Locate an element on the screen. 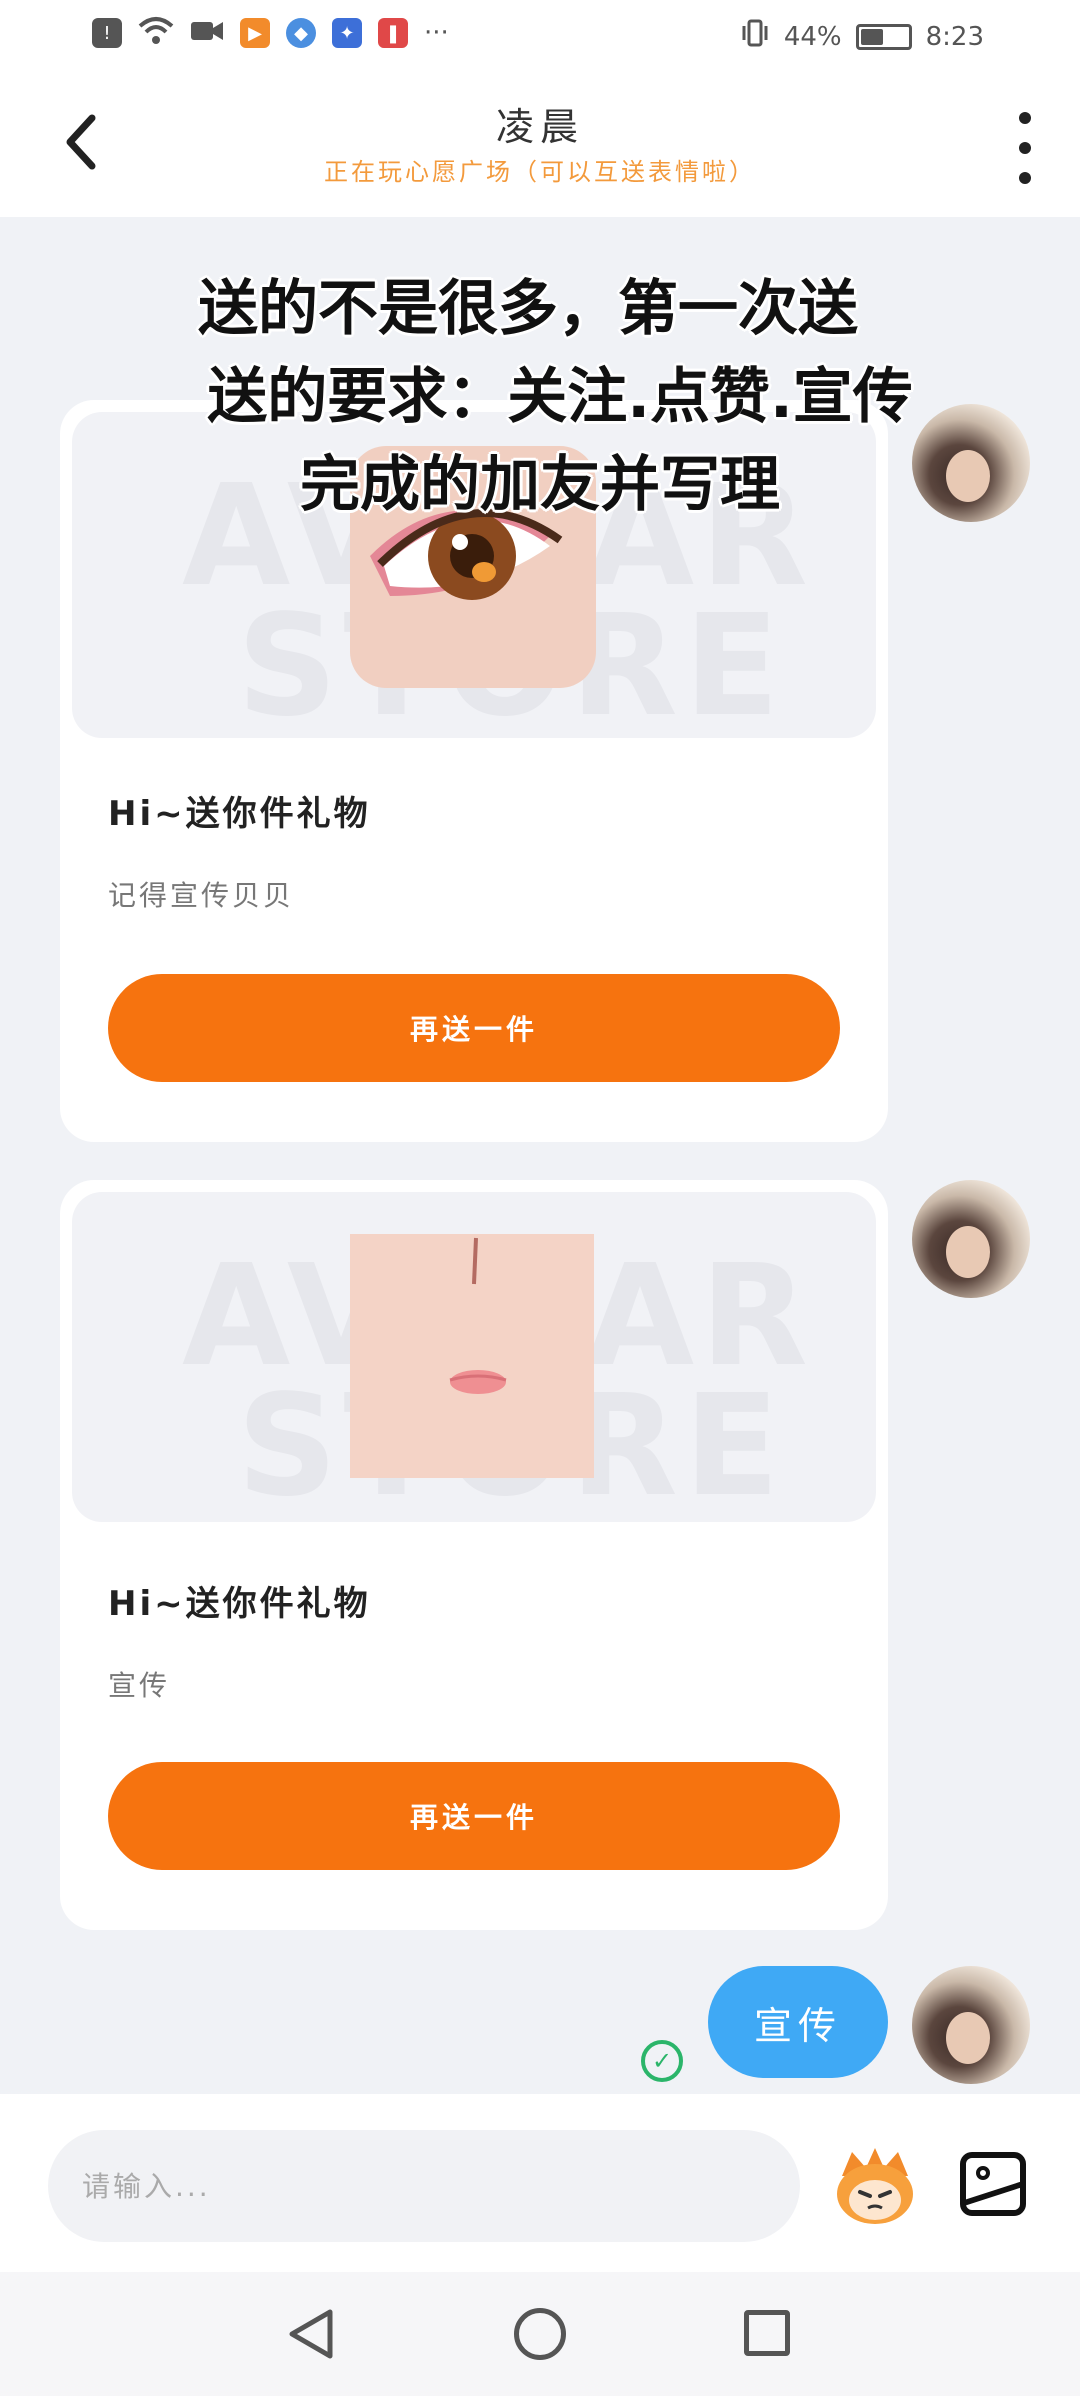  book-app-icon: ❚ is located at coordinates (393, 33).